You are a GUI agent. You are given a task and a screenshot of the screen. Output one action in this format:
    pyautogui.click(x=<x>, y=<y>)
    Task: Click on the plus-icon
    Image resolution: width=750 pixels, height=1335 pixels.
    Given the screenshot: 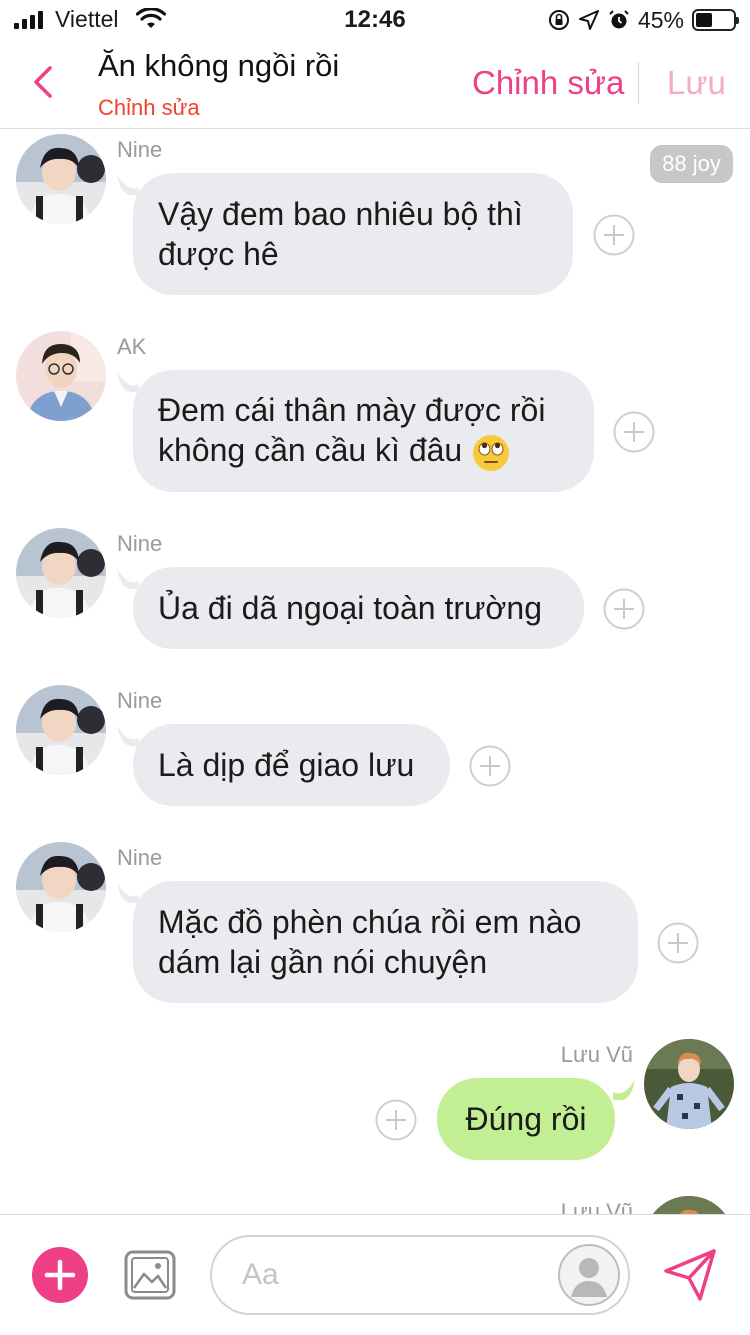 What is the action you would take?
    pyautogui.click(x=60, y=1275)
    